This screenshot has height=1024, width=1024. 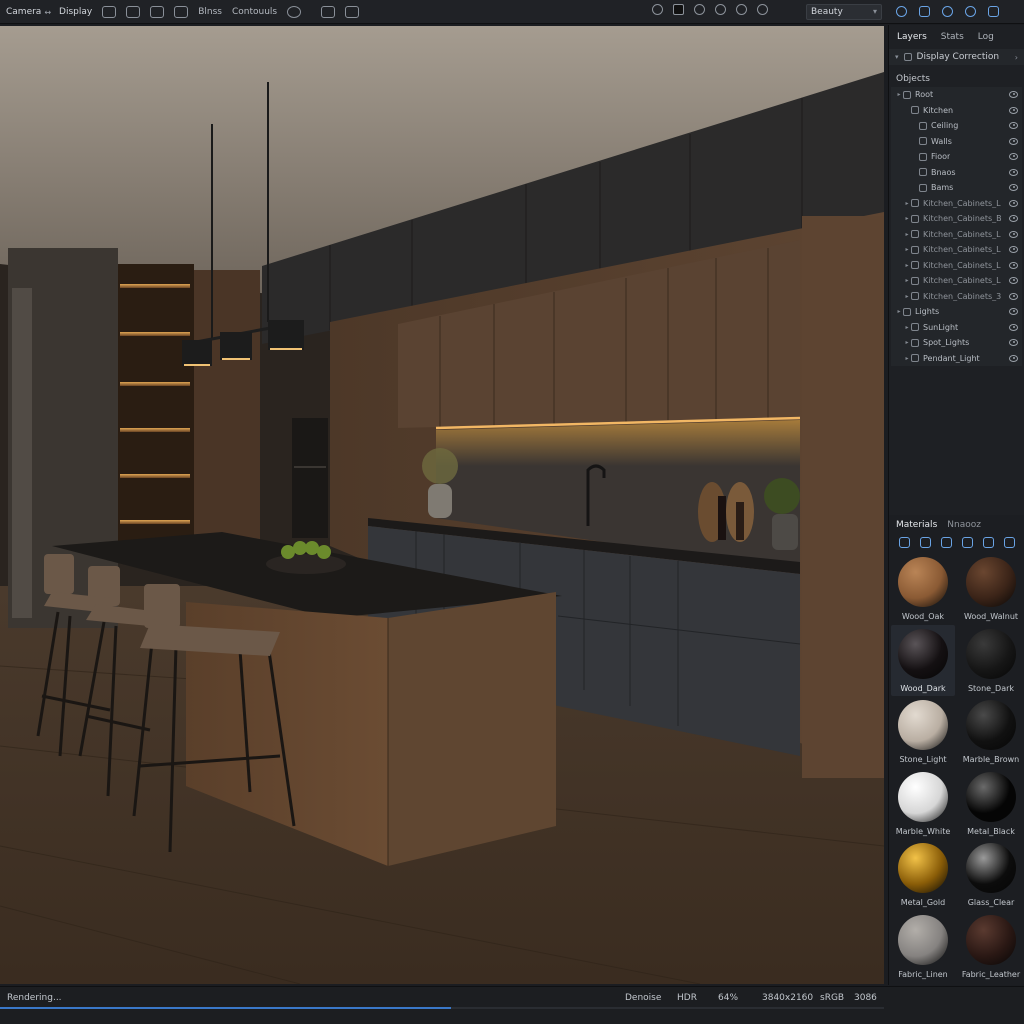 I want to click on target-icon, so click(x=947, y=11).